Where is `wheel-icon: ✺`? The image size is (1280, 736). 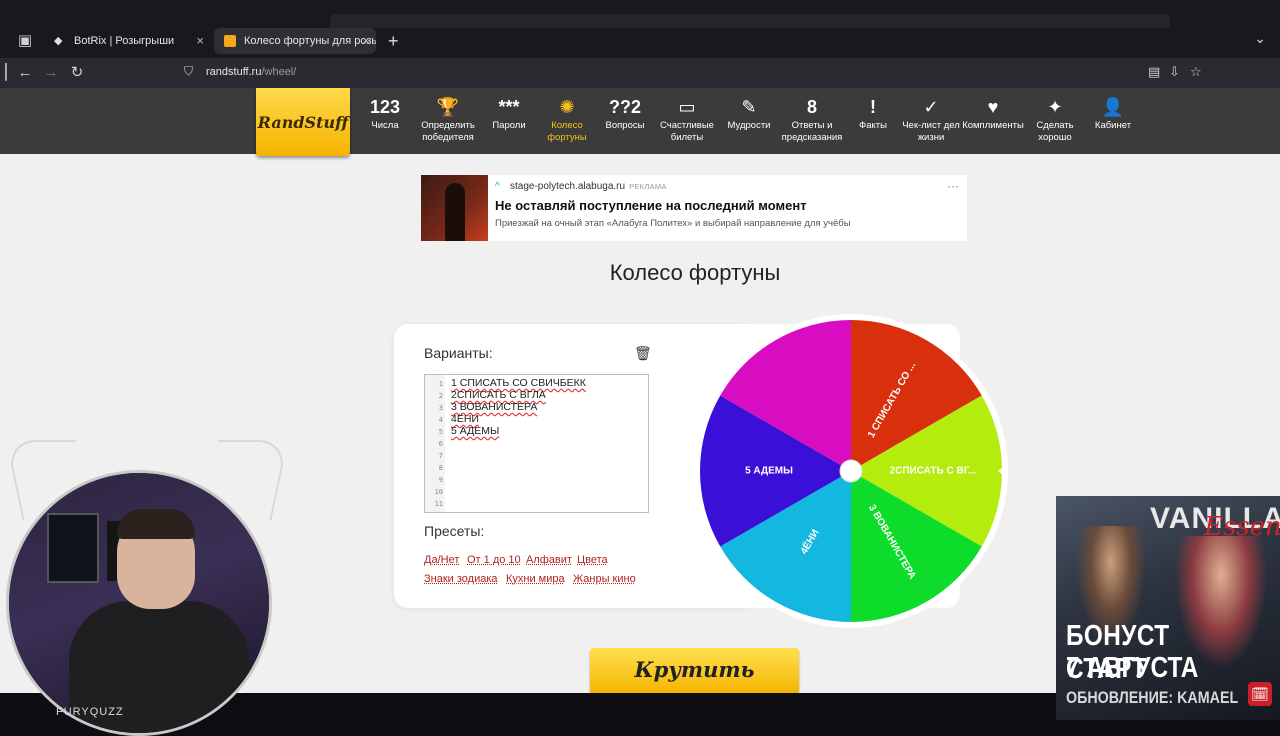 wheel-icon: ✺ is located at coordinates (567, 107).